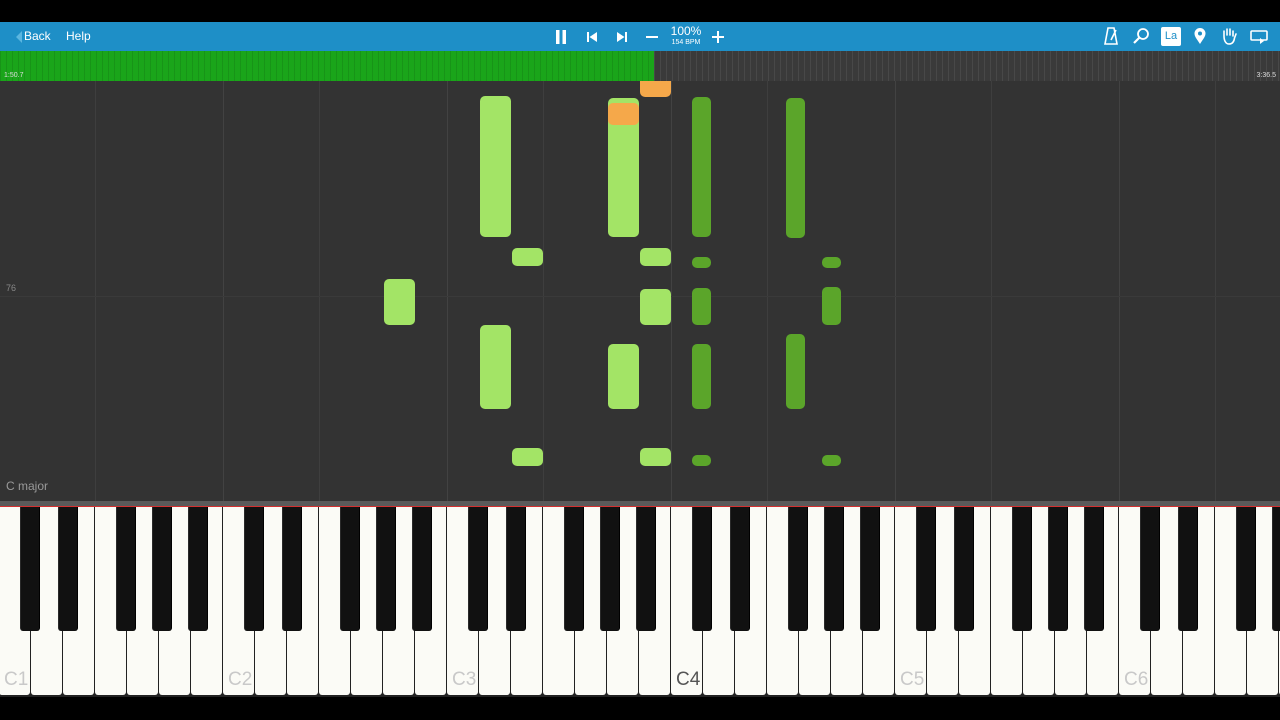  Describe the element at coordinates (652, 36) in the screenshot. I see `zoom-out-button` at that location.